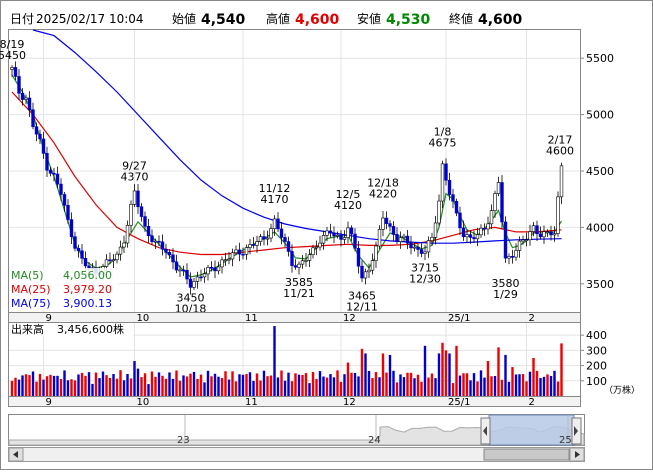 The height and width of the screenshot is (474, 653). Describe the element at coordinates (576, 431) in the screenshot. I see `navigator-right-handle` at that location.